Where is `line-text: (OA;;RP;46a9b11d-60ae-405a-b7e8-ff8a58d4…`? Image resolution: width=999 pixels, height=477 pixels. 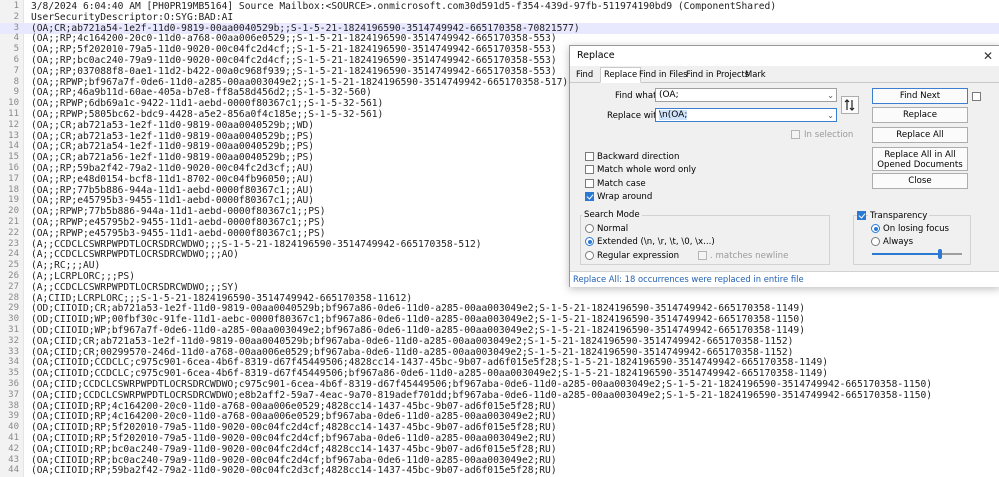
line-text: (OA;;RP;46a9b11d-60ae-405a-b7e8-ff8a58d4… is located at coordinates (201, 93).